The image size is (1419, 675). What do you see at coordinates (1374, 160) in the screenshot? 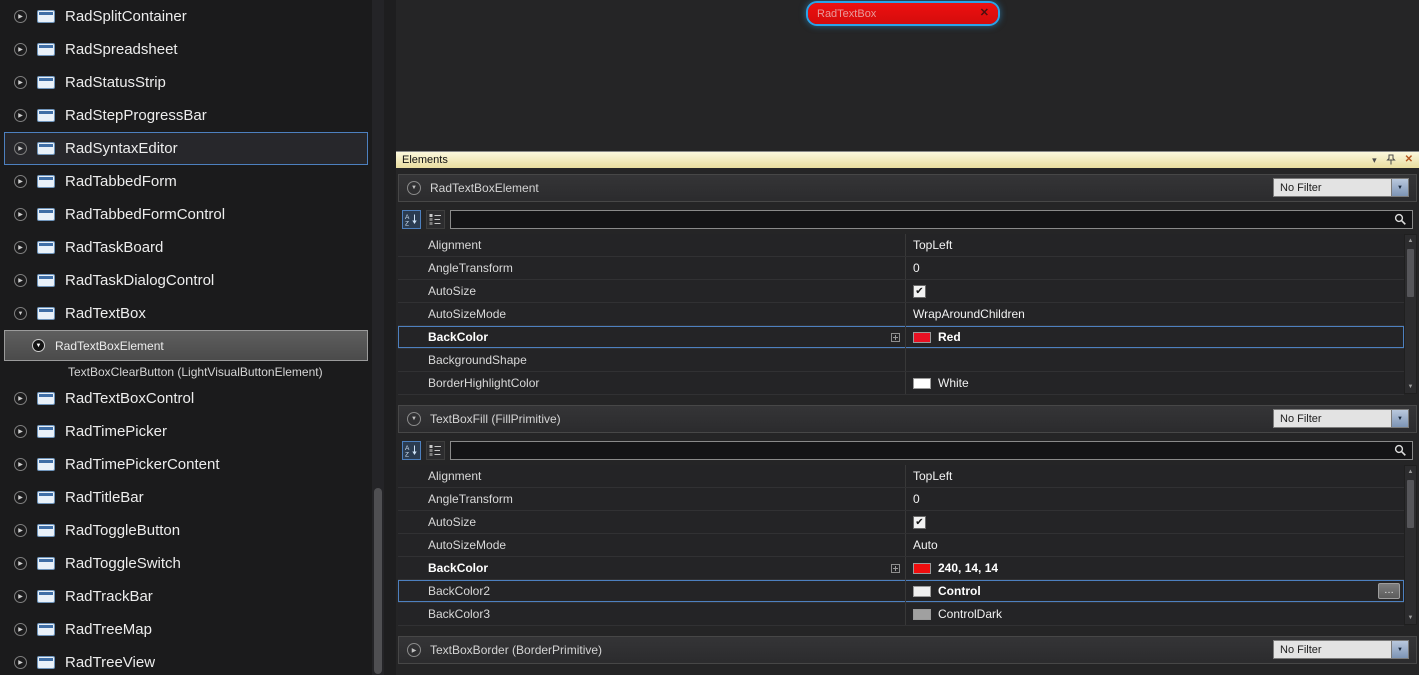
I see `panel-menu-icon: ▾` at bounding box center [1374, 160].